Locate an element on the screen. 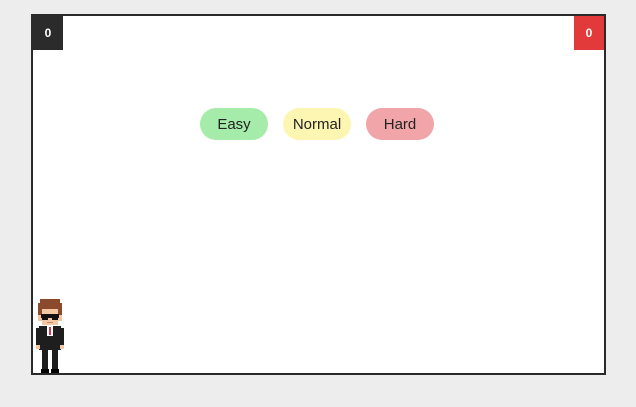 The image size is (636, 407). enemy-score-value: 0 is located at coordinates (589, 33).